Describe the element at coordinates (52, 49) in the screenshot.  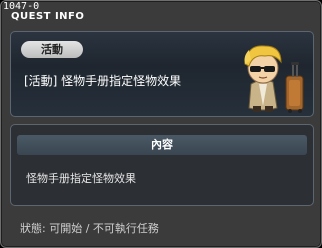
I see `quest-category-badge: 活動` at that location.